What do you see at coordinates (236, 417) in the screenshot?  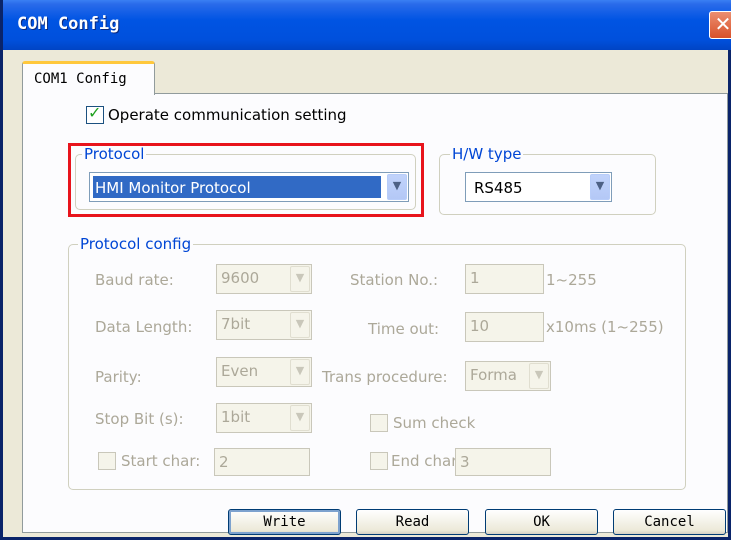 I see `stop-bit-value: 1bit` at bounding box center [236, 417].